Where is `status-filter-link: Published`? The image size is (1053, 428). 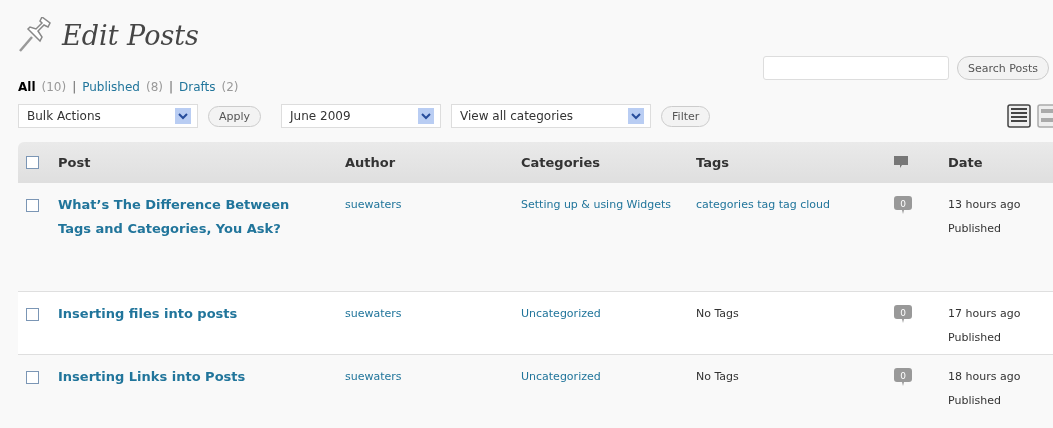 status-filter-link: Published is located at coordinates (111, 87).